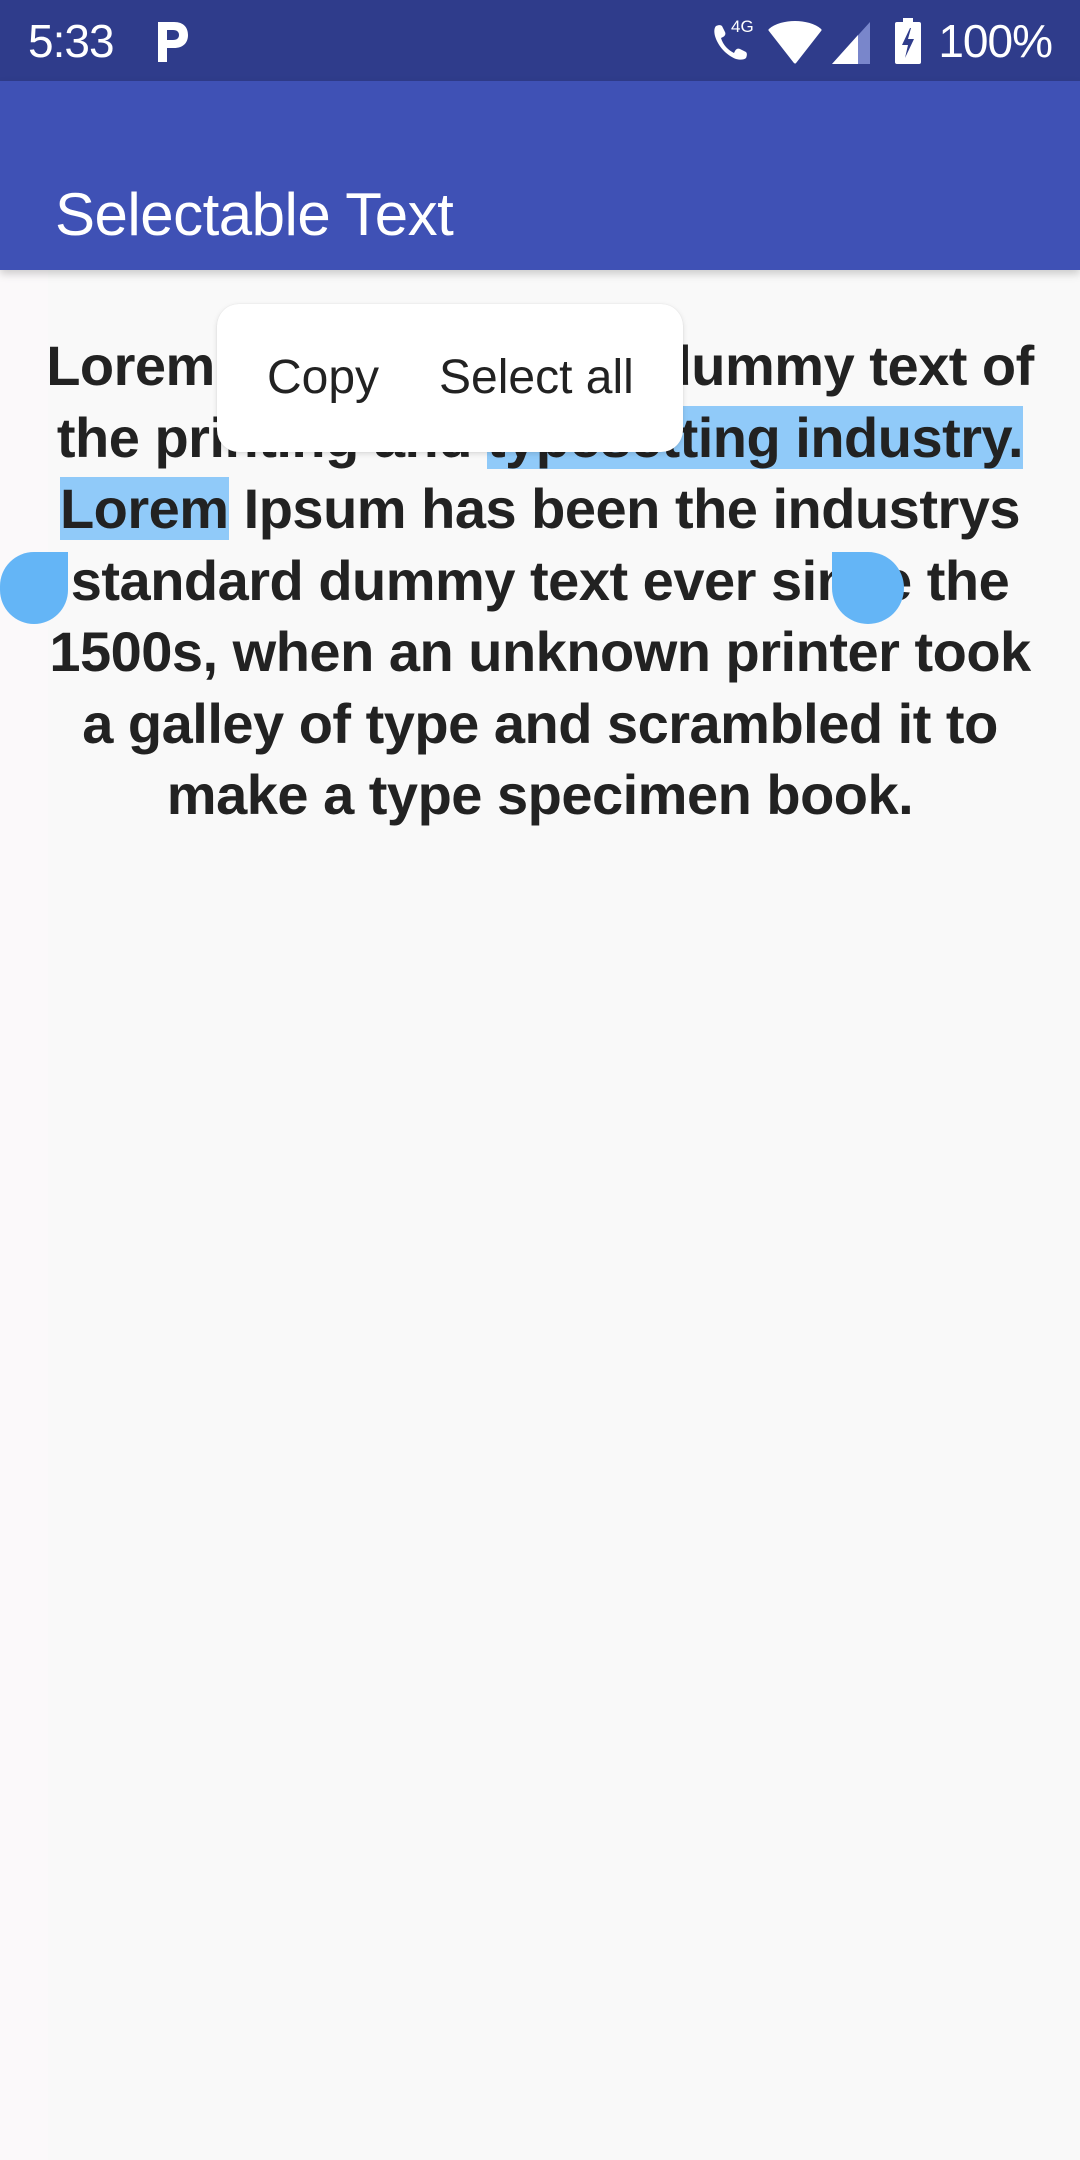 The width and height of the screenshot is (1080, 2160). Describe the element at coordinates (734, 41) in the screenshot. I see `wifi-calling-4g-icon: 4G` at that location.